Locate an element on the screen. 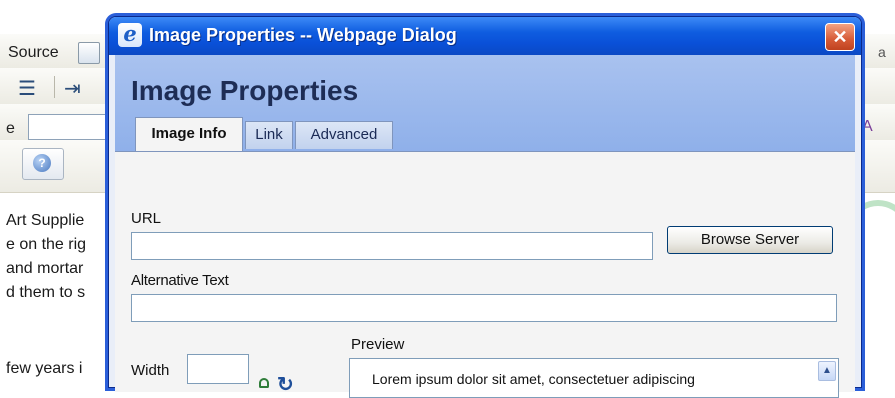 This screenshot has height=398, width=895. reset-size-icon: ↻ is located at coordinates (285, 384).